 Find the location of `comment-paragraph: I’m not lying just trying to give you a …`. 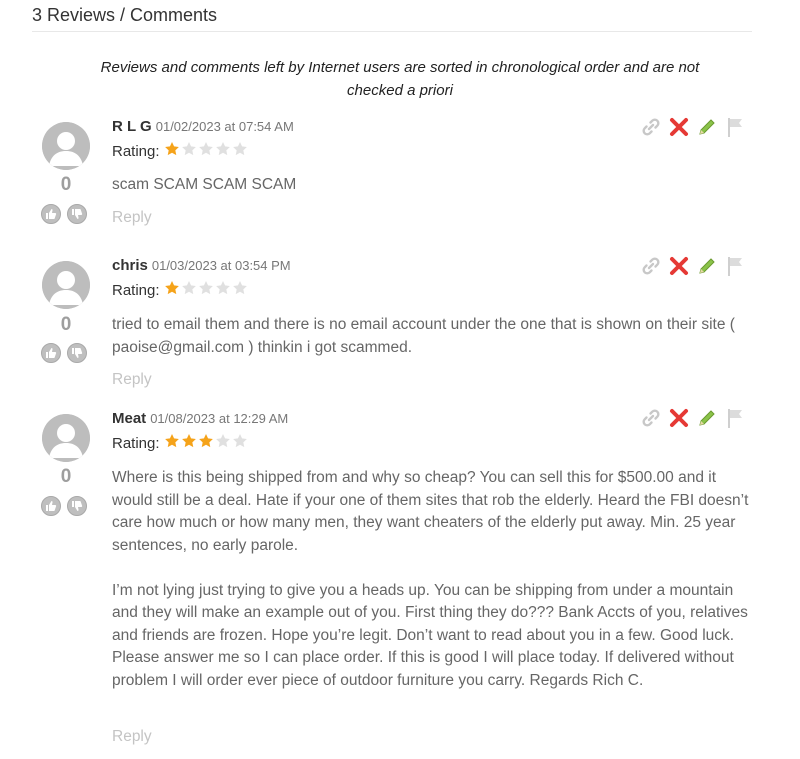

comment-paragraph: I’m not lying just trying to give you a … is located at coordinates (430, 635).